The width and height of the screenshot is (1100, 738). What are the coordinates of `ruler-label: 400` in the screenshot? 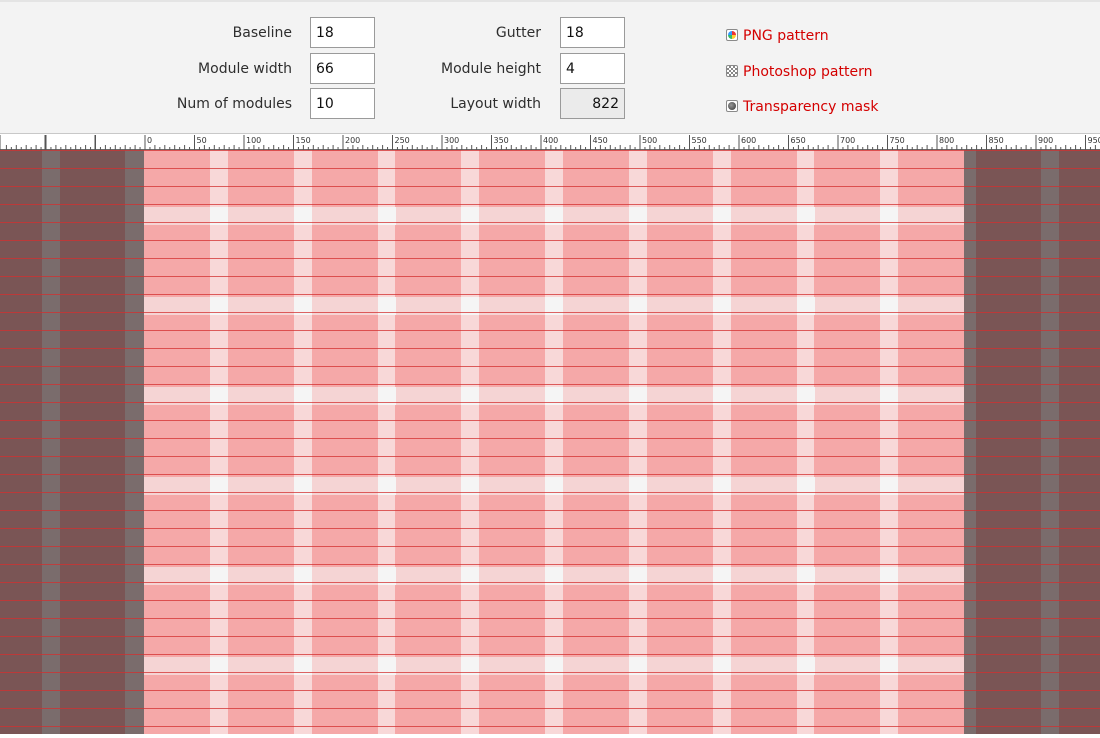 It's located at (550, 140).